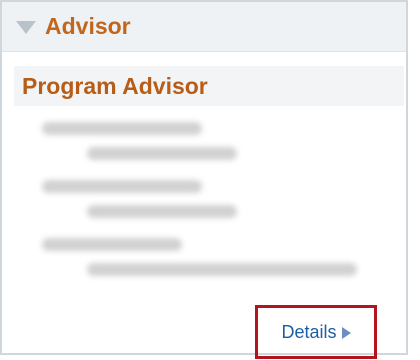 This screenshot has width=420, height=360. Describe the element at coordinates (346, 333) in the screenshot. I see `arrow-right-icon` at that location.